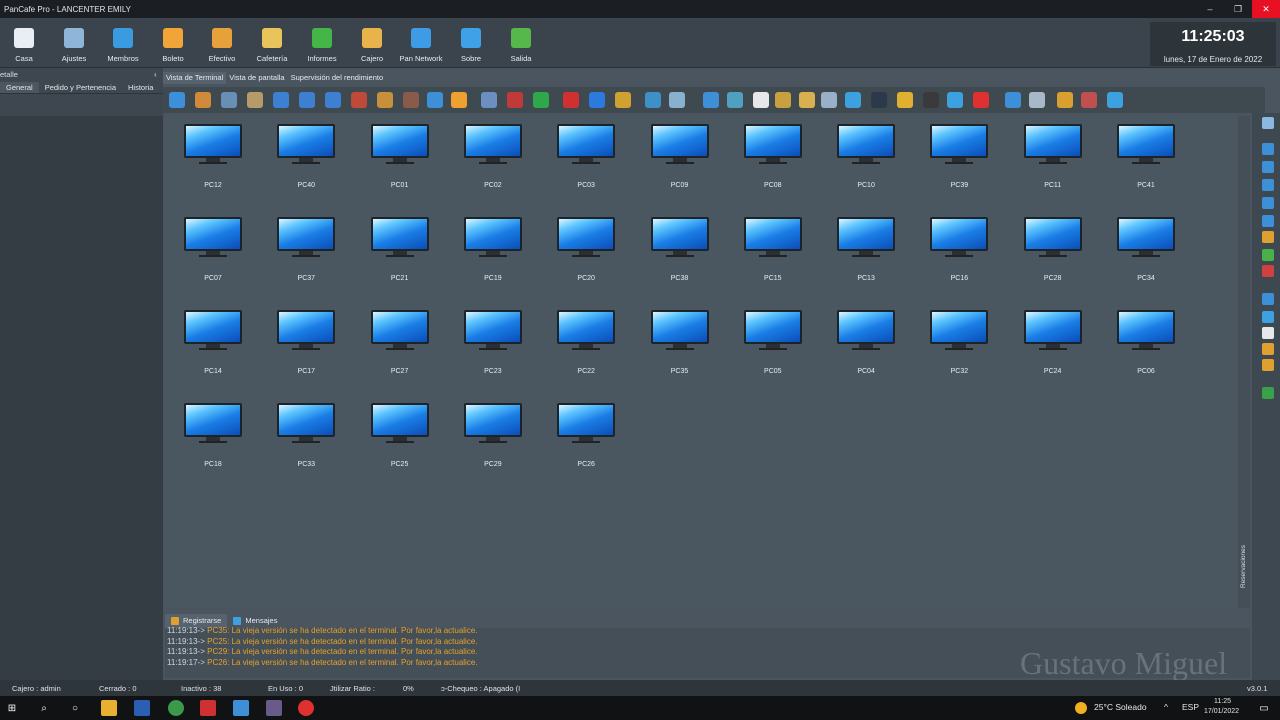 This screenshot has height=720, width=1280. Describe the element at coordinates (241, 708) in the screenshot. I see `remote-desktop-icon` at that location.